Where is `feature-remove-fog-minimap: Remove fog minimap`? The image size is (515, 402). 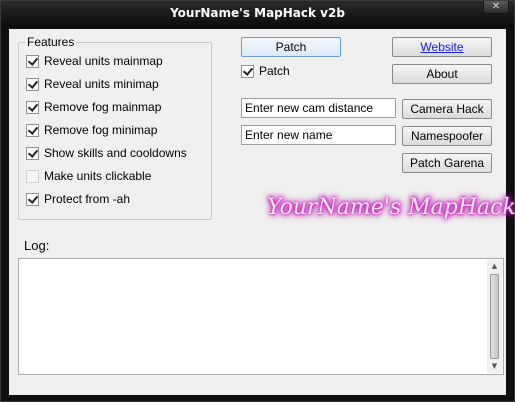
feature-remove-fog-minimap: Remove fog minimap is located at coordinates (91, 130).